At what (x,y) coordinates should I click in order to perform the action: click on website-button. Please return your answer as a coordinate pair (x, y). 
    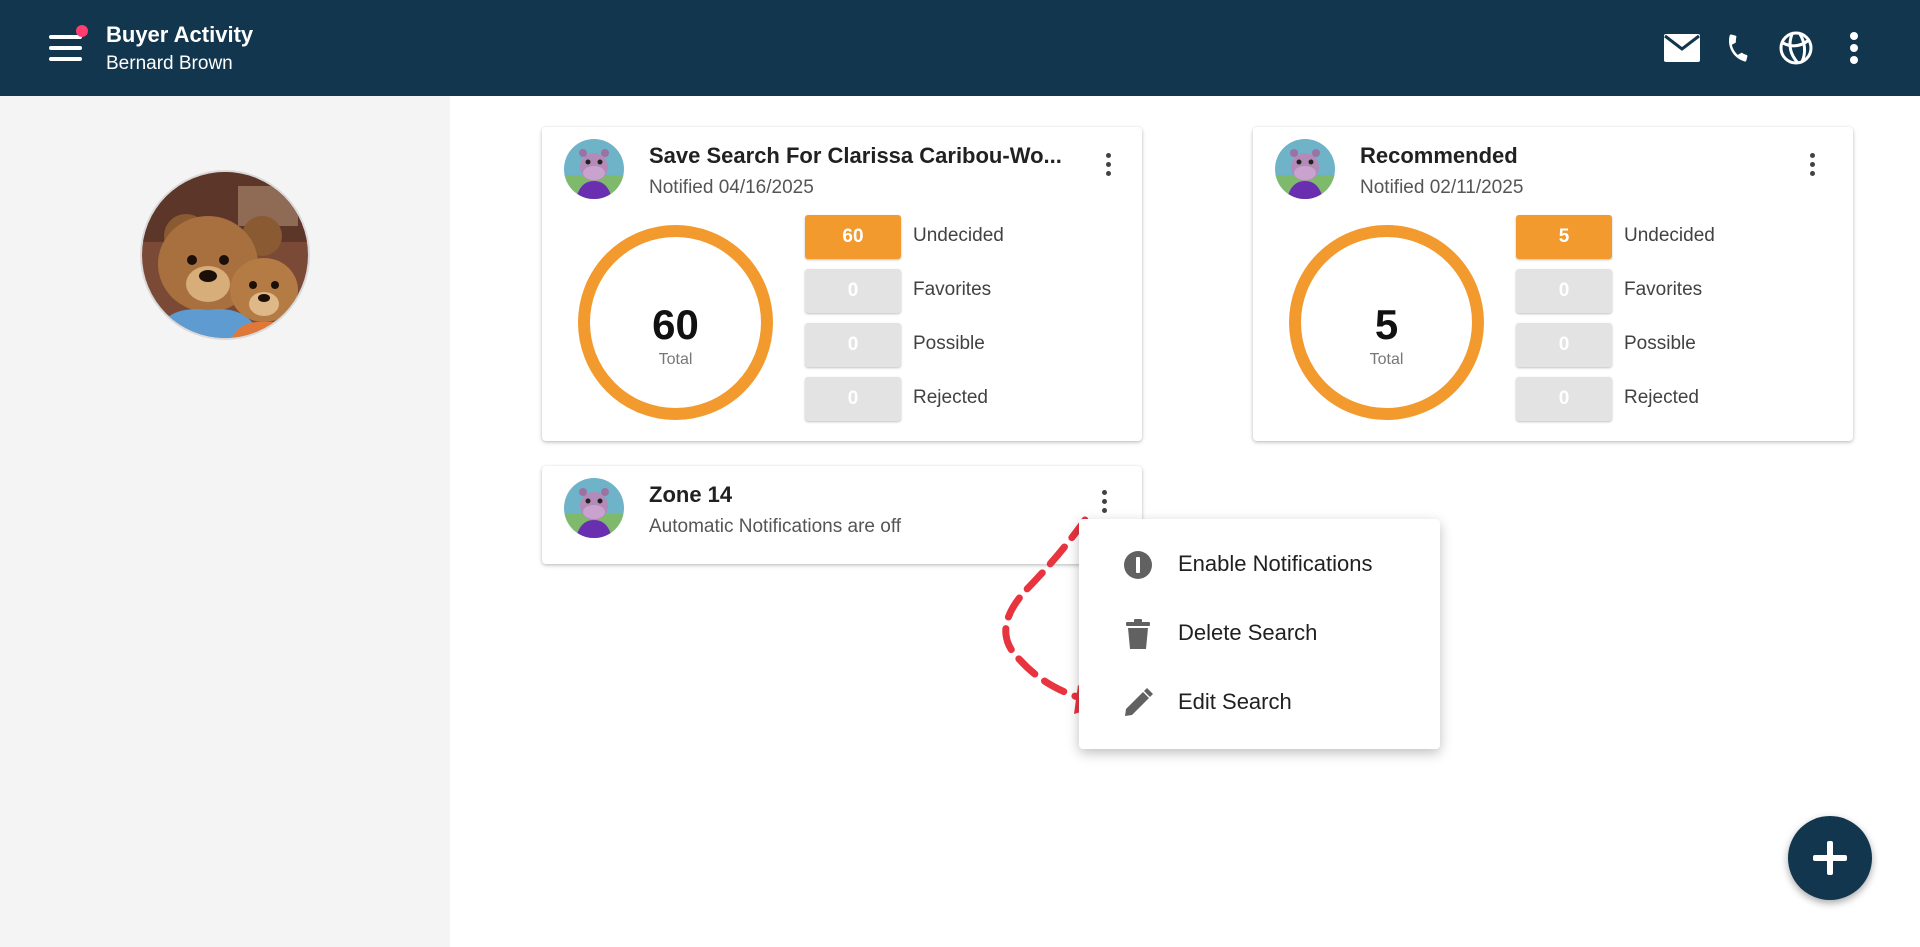
    Looking at the image, I should click on (1796, 48).